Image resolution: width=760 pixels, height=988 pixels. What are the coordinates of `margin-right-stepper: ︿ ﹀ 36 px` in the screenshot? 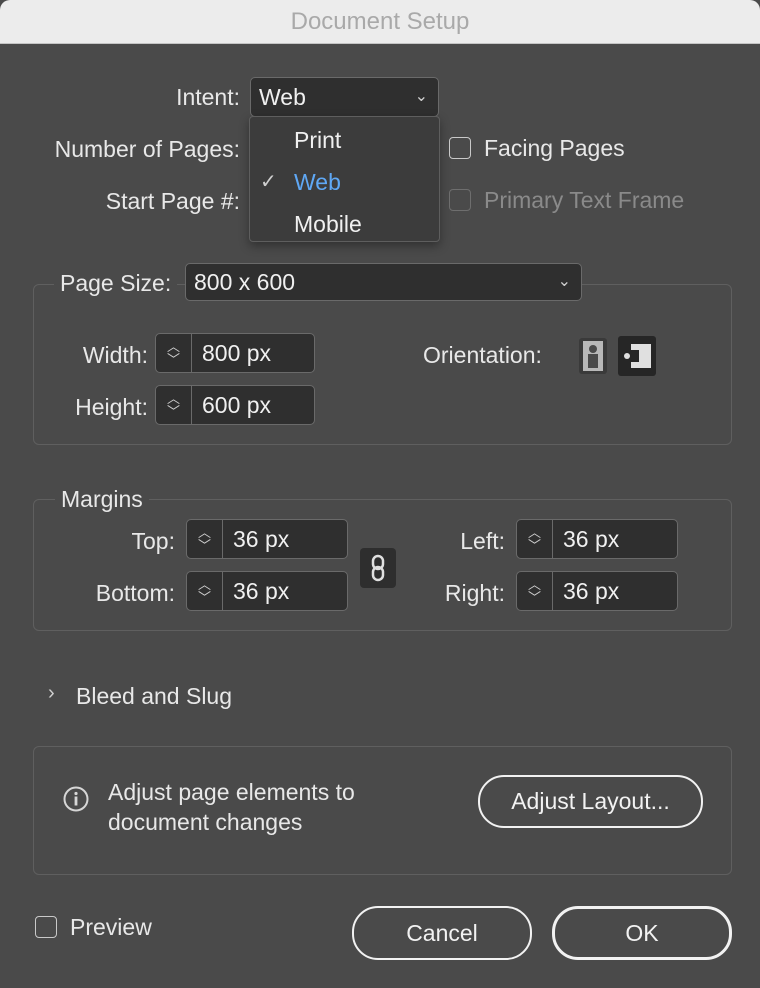 It's located at (597, 591).